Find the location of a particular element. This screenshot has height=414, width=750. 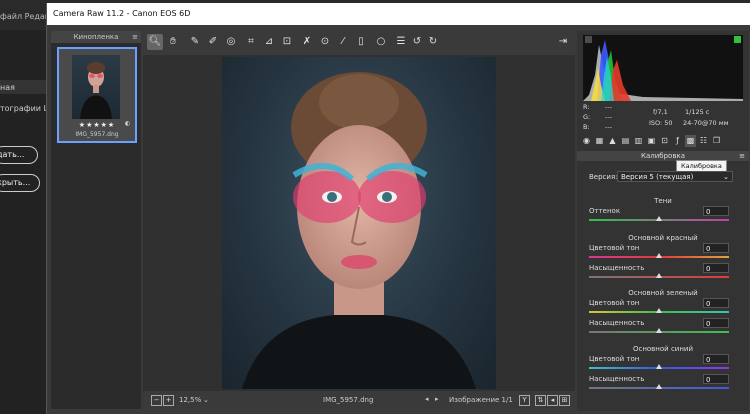

histogram is located at coordinates (663, 68).